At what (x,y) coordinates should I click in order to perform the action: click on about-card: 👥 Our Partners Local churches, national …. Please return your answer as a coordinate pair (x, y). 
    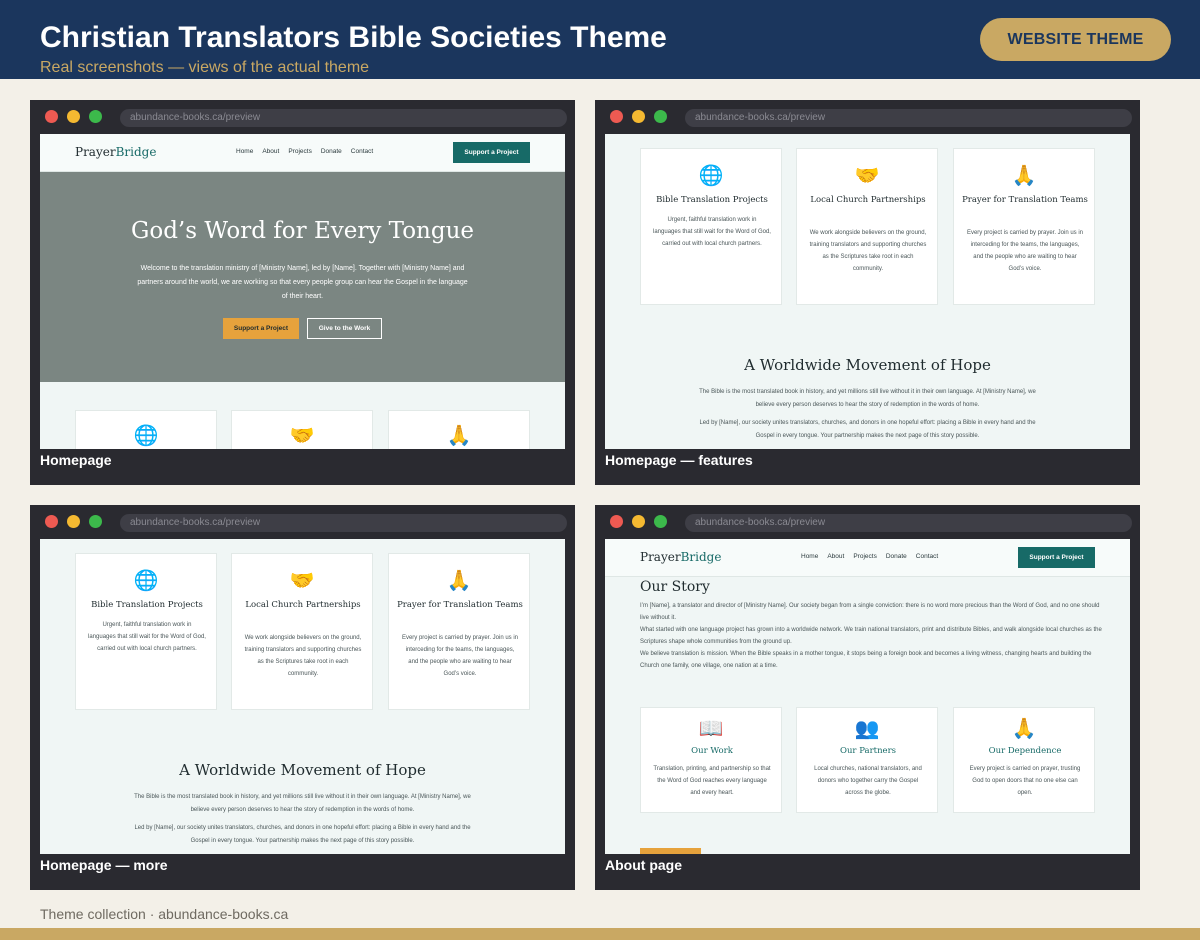
    Looking at the image, I should click on (867, 760).